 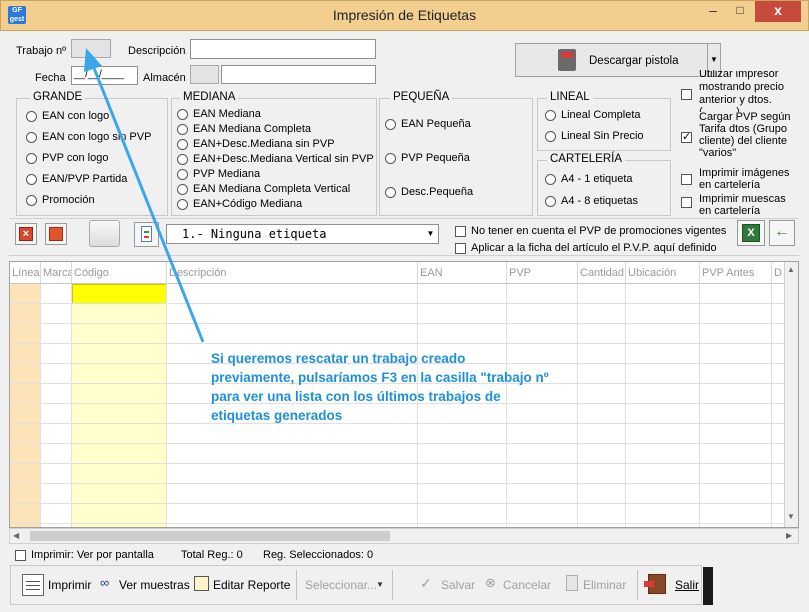 I want to click on eliminar-button: Eliminar, so click(x=604, y=585).